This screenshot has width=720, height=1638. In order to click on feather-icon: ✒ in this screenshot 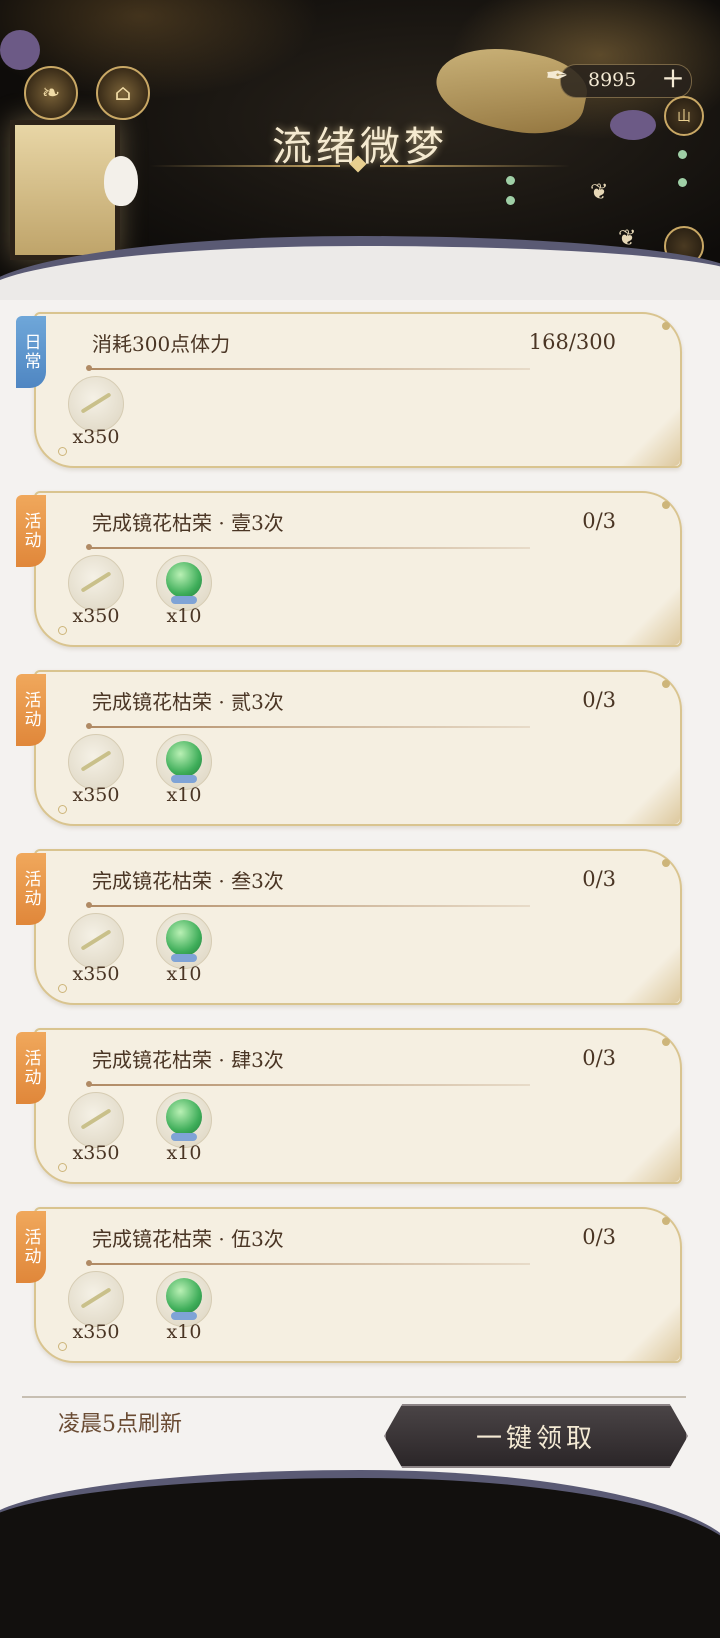, I will do `click(557, 75)`.